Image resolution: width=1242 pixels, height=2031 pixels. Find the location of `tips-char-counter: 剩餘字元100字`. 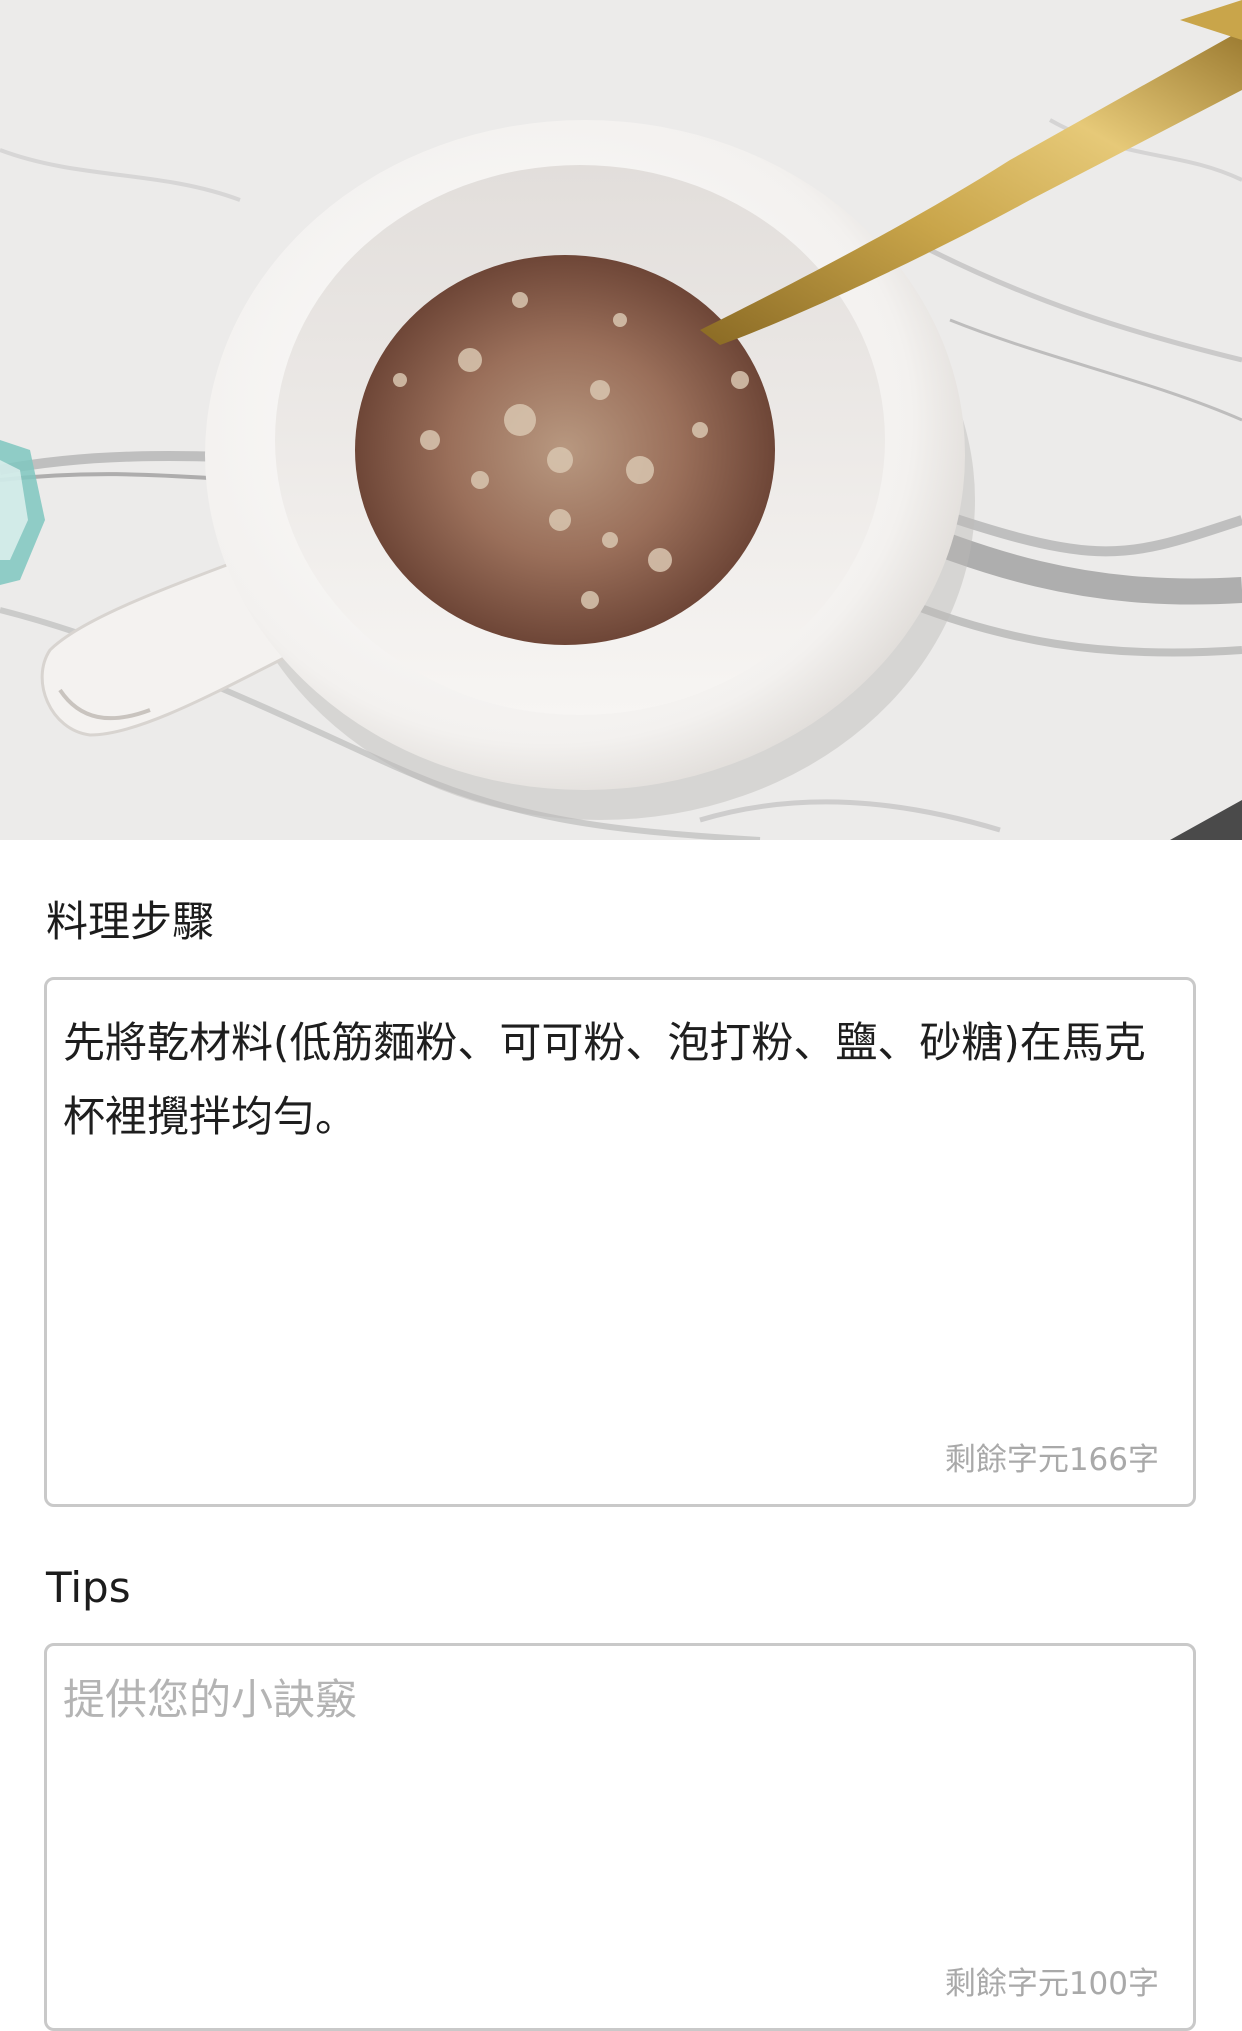

tips-char-counter: 剩餘字元100字 is located at coordinates (1051, 1984).